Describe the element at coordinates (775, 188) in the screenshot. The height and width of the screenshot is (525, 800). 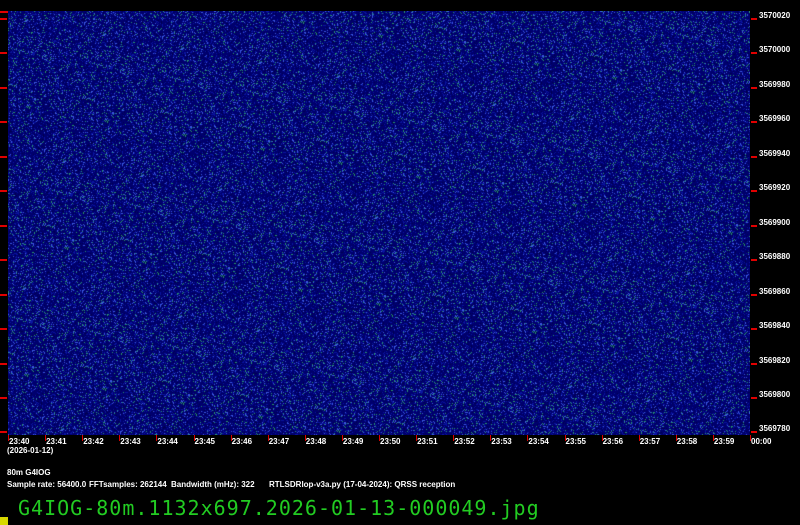
I see `frequency-label: 3569920` at that location.